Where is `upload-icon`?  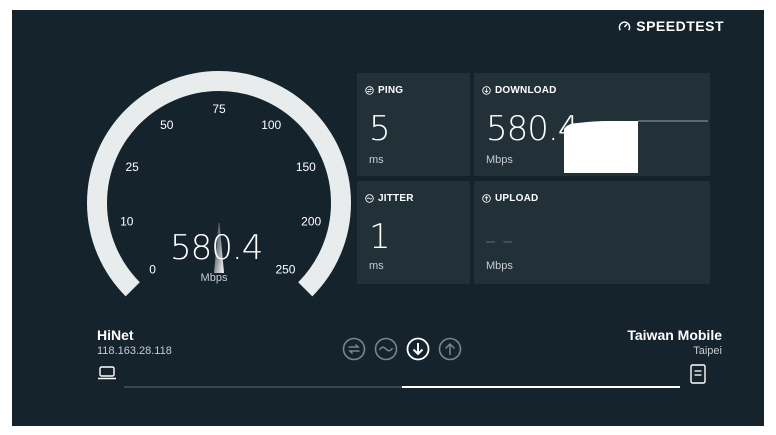 upload-icon is located at coordinates (486, 198).